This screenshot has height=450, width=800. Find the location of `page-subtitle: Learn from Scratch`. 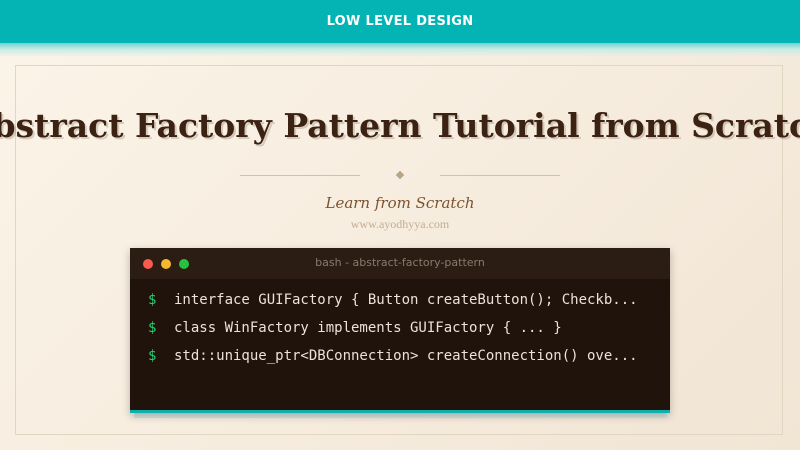

page-subtitle: Learn from Scratch is located at coordinates (400, 203).